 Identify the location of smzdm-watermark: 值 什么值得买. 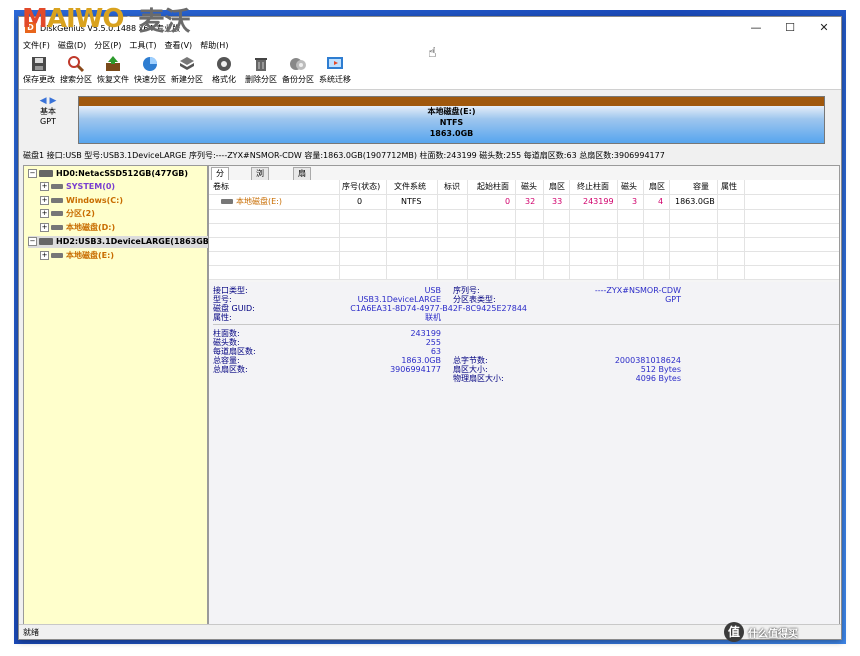
(761, 632).